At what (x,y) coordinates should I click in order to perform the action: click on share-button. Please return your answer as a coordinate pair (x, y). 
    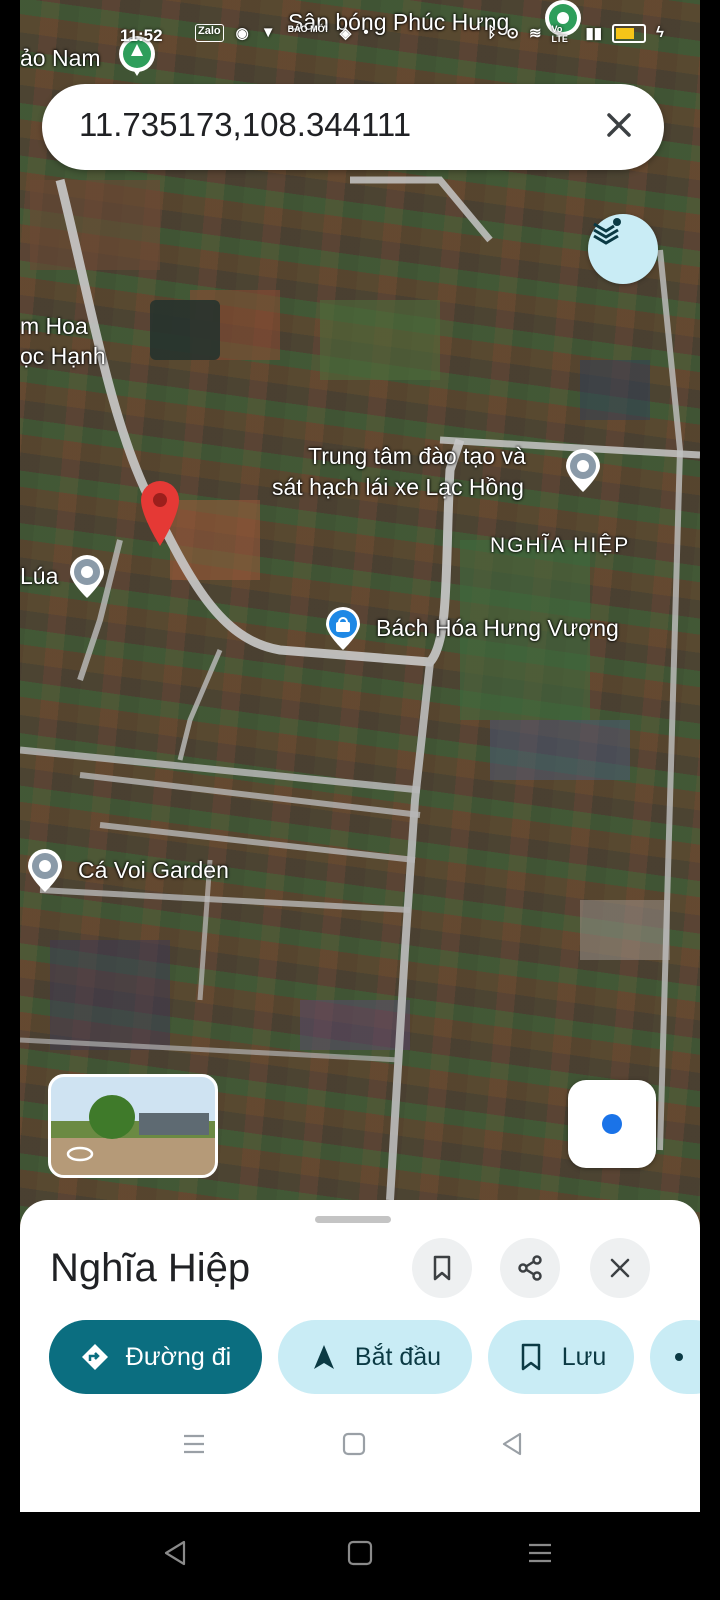
    Looking at the image, I should click on (530, 1268).